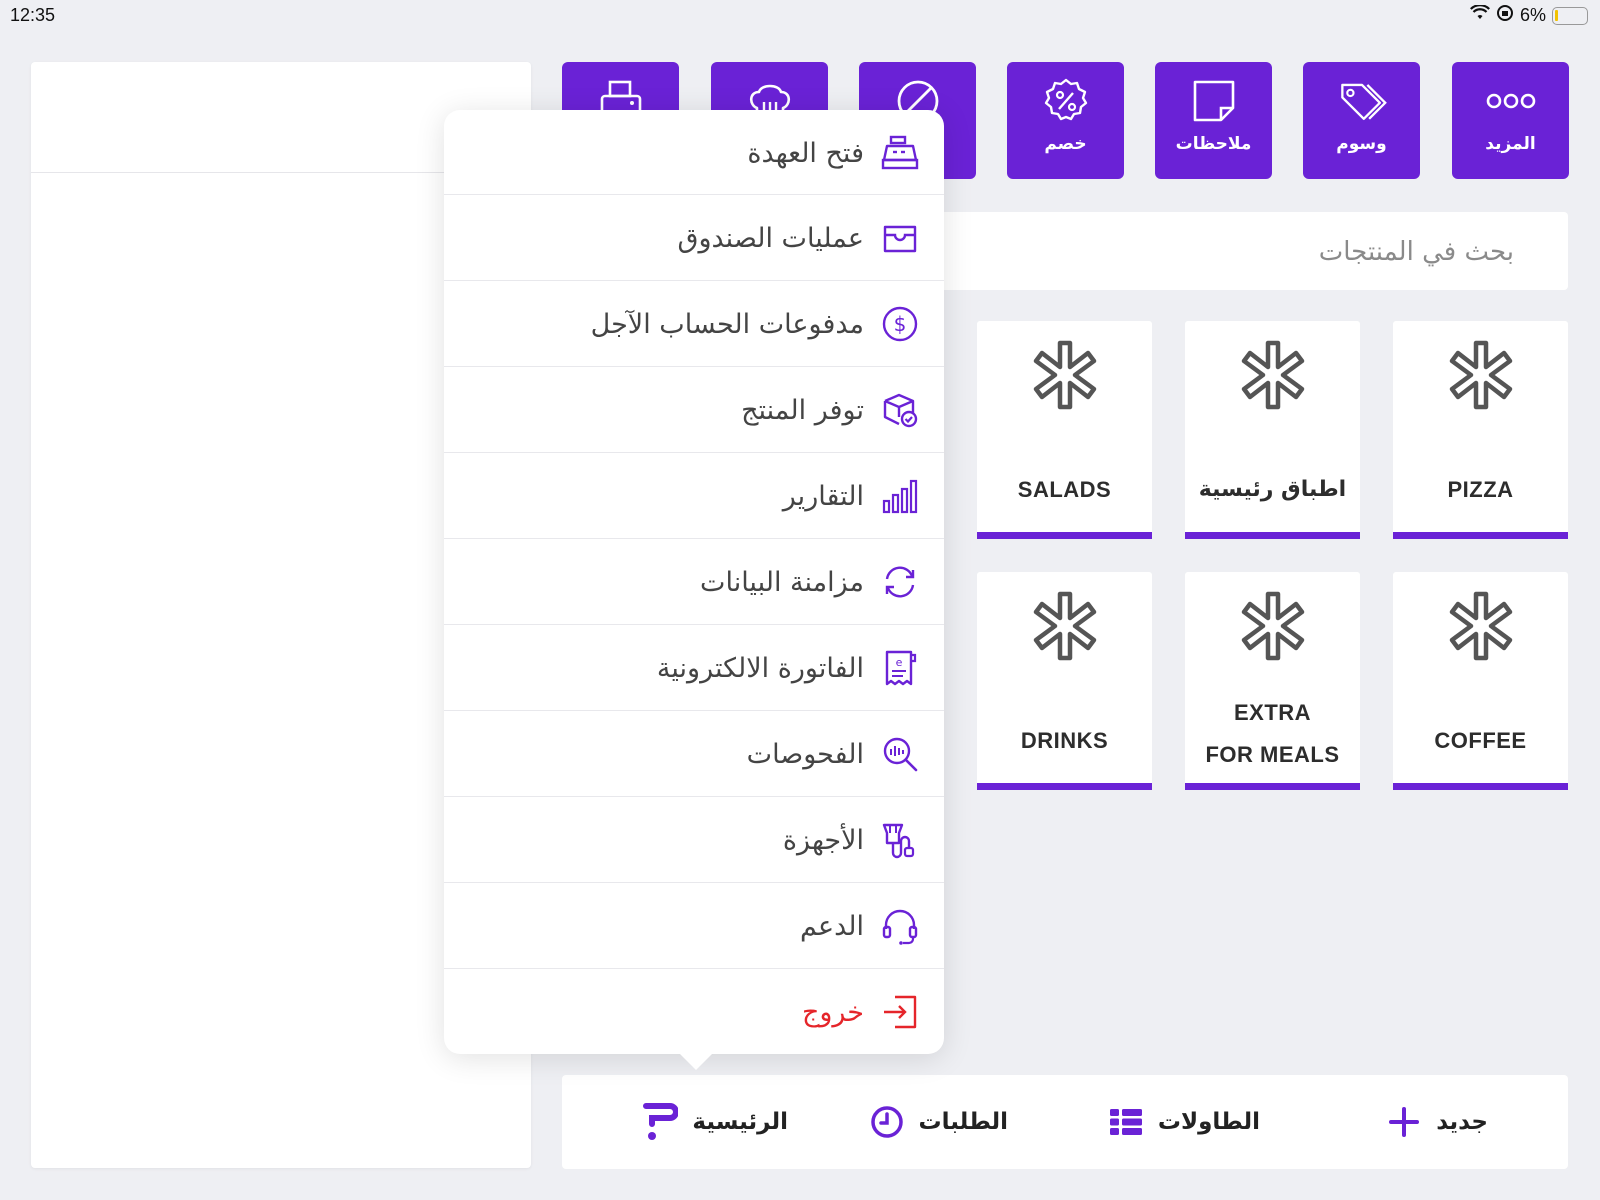 The height and width of the screenshot is (1200, 1600). What do you see at coordinates (694, 1012) in the screenshot?
I see `menu-item-logout: خروج` at bounding box center [694, 1012].